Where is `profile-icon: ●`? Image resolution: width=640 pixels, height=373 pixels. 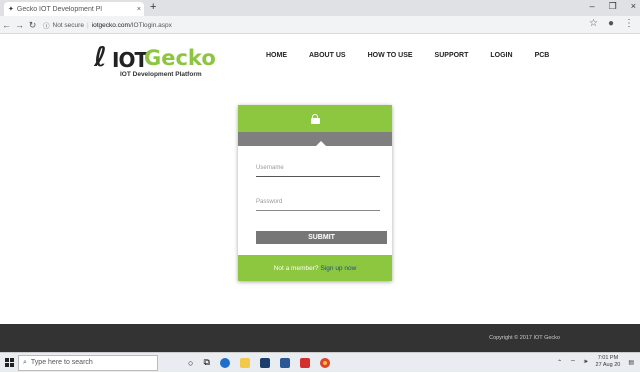
profile-icon: ● is located at coordinates (611, 23).